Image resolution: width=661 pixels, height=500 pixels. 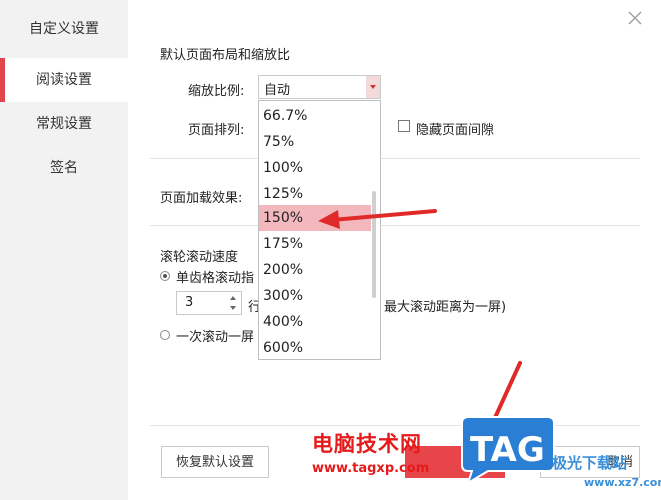 I want to click on section-layout-title: 默认页面布局和缩放比, so click(x=225, y=55).